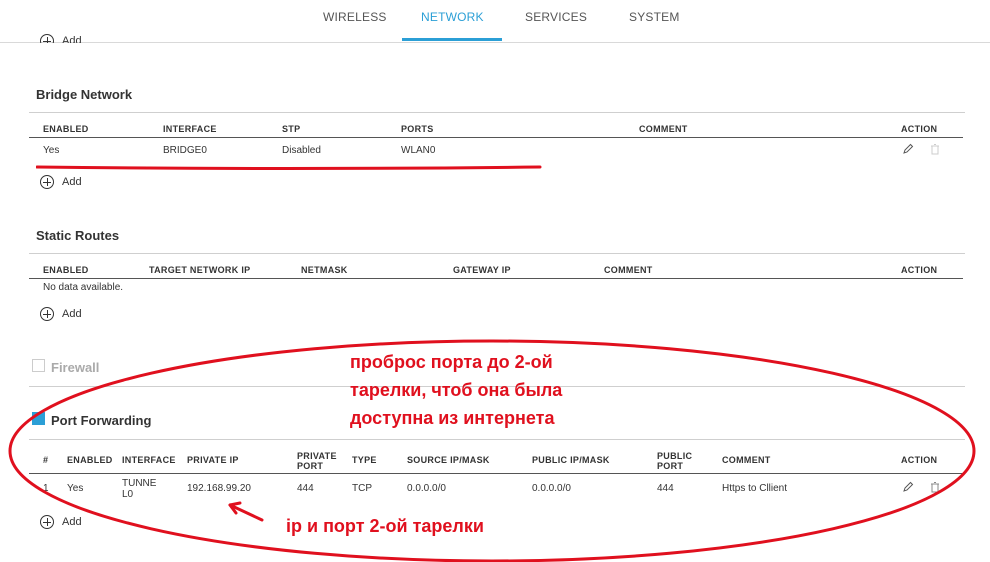 The image size is (990, 562). Describe the element at coordinates (452, 418) in the screenshot. I see `annotation-note-line3: доступна из интернета` at that location.